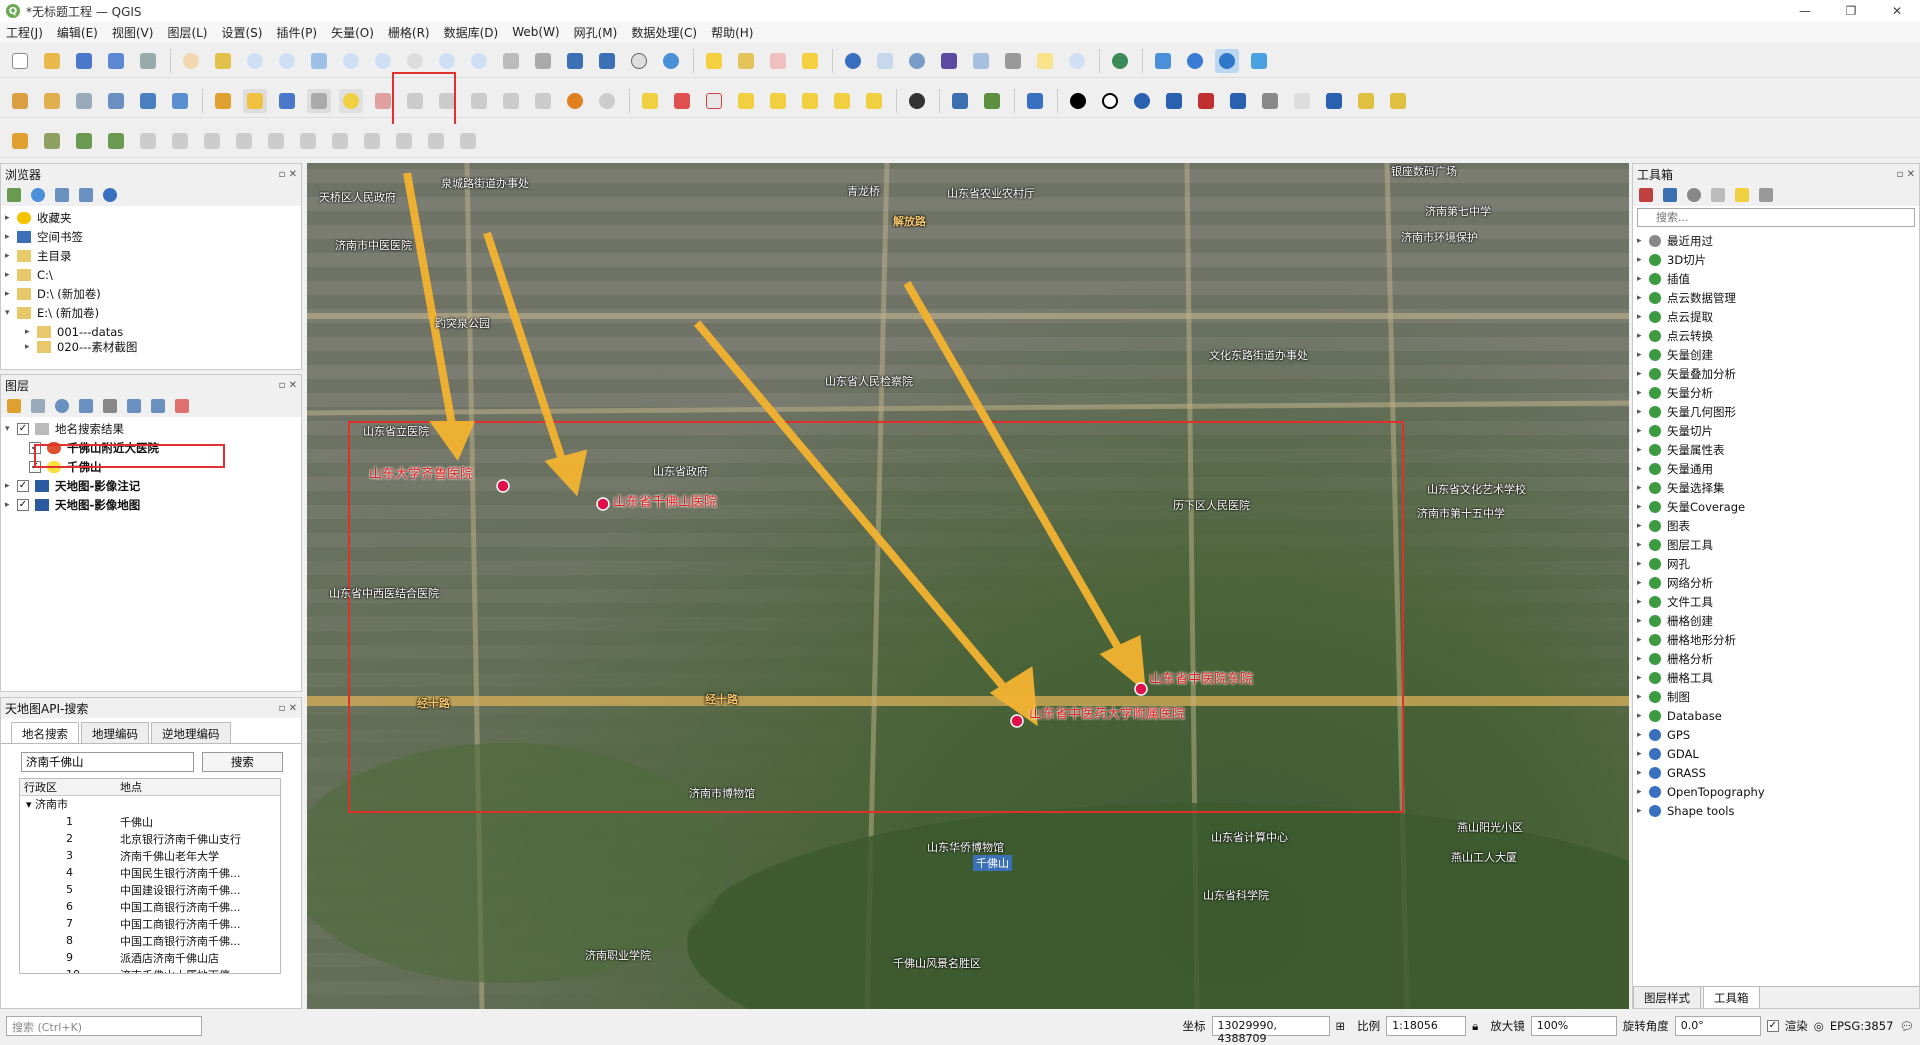  I want to click on toolbox-item: ▸ 文件工具, so click(1776, 601).